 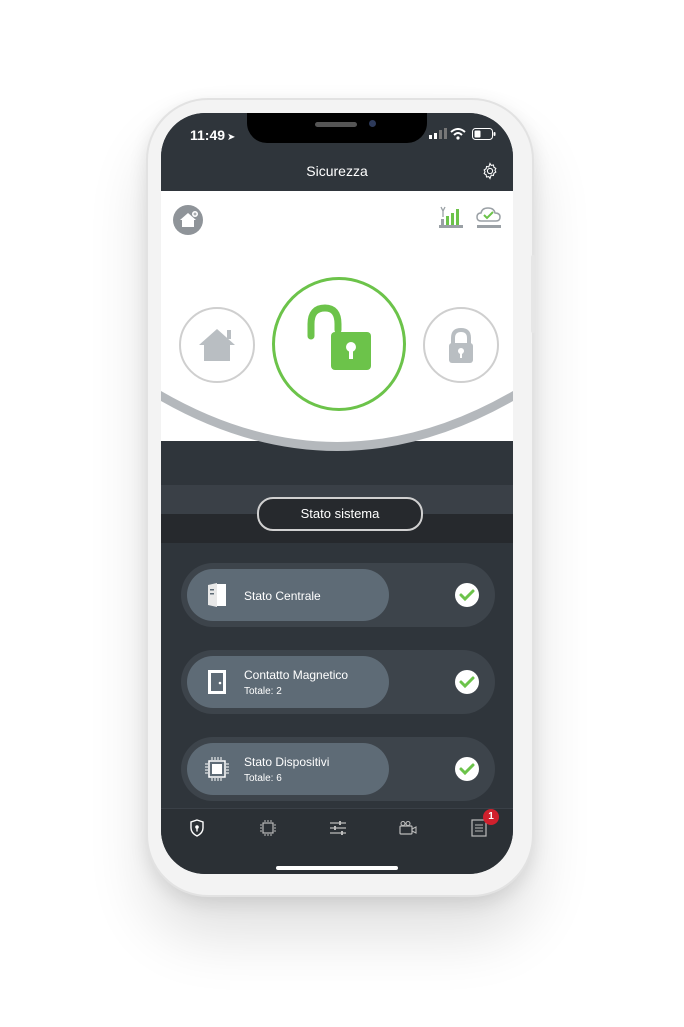 I want to click on sliders-icon, so click(x=338, y=828).